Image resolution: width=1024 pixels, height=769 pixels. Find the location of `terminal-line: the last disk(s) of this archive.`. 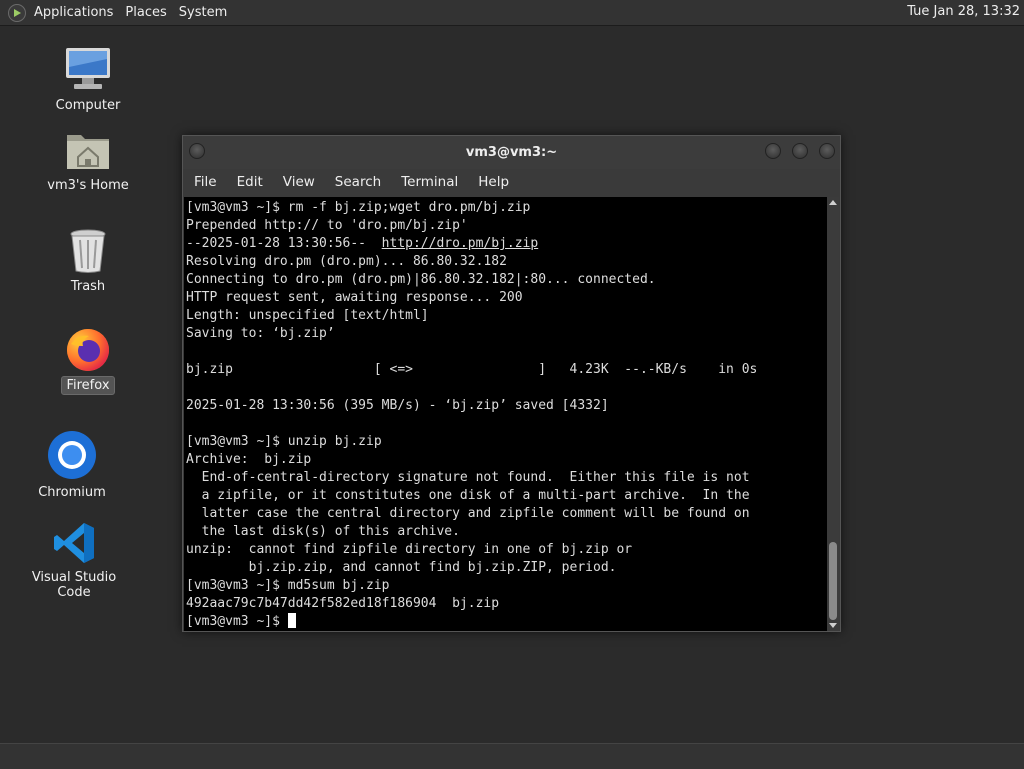

terminal-line: the last disk(s) of this archive. is located at coordinates (323, 531).